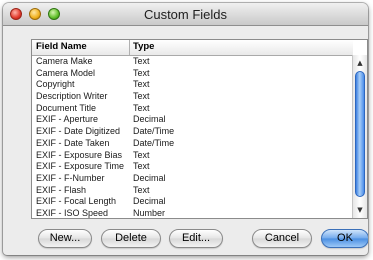 This screenshot has height=260, width=373. What do you see at coordinates (80, 166) in the screenshot?
I see `field-name-cell: EXIF - Exposure Time` at bounding box center [80, 166].